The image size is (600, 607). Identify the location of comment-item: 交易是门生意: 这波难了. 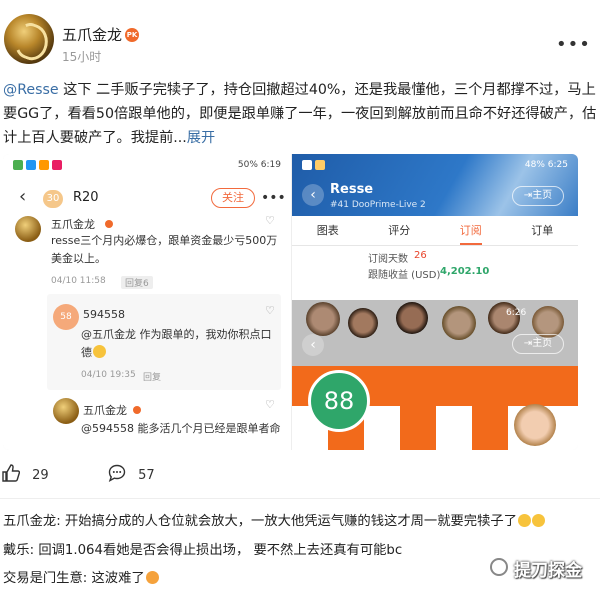
(300, 579).